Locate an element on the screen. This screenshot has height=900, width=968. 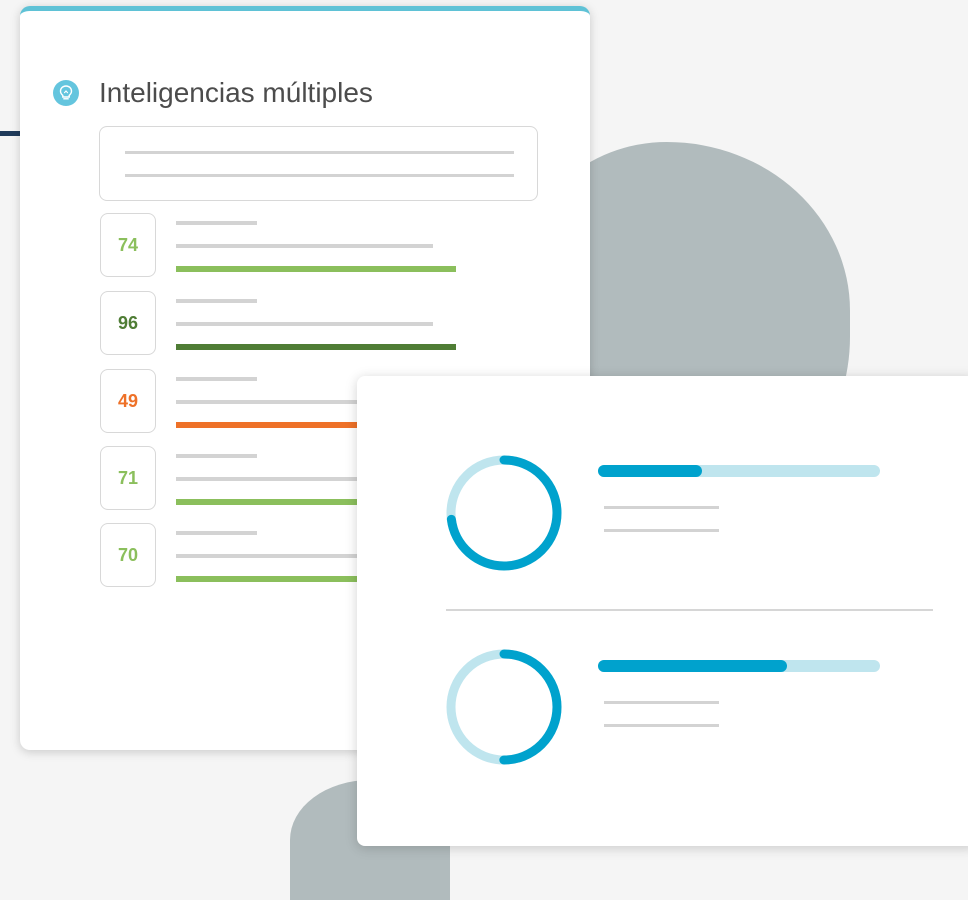
score-row: 74 is located at coordinates (310, 246).